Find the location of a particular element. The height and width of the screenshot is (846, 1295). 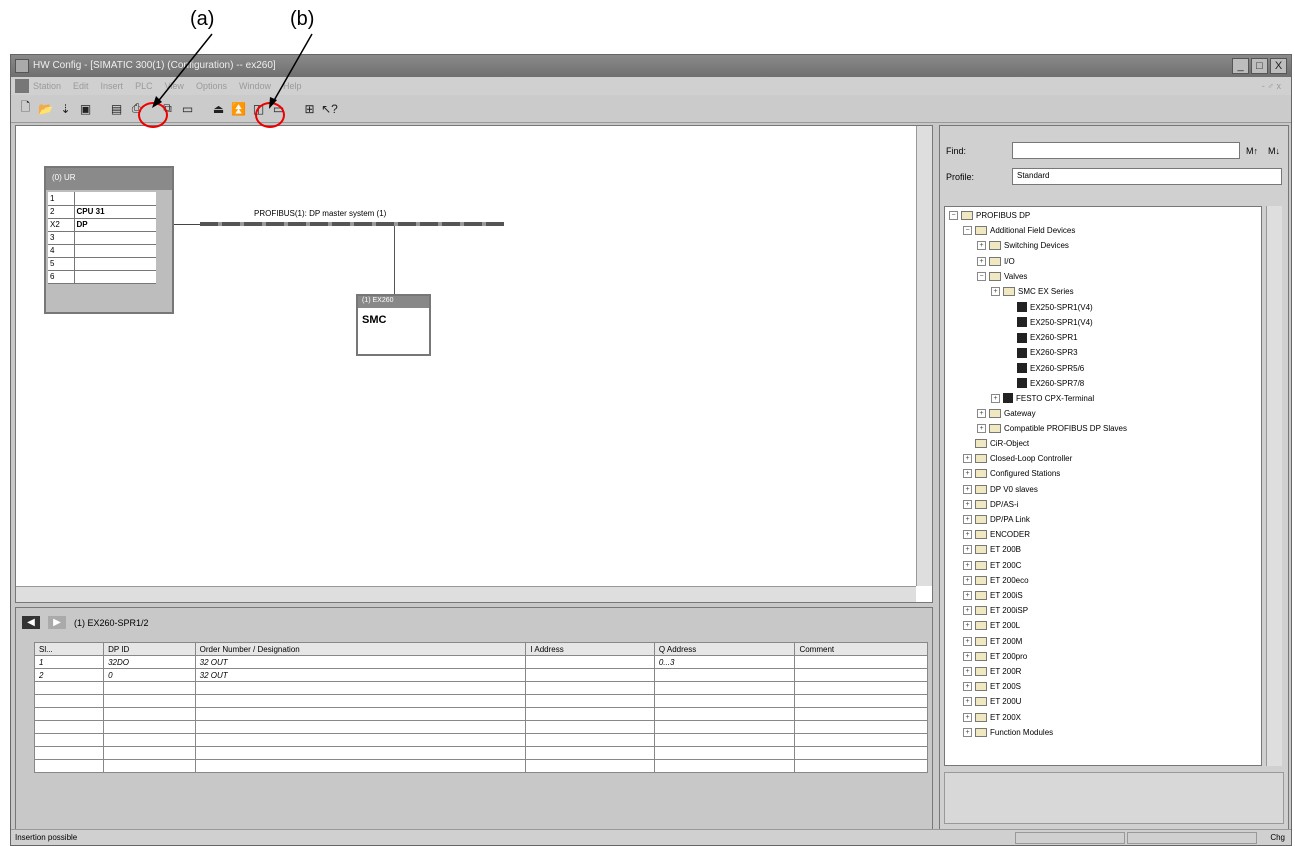

rack-slot-row: 6 is located at coordinates (102, 277).